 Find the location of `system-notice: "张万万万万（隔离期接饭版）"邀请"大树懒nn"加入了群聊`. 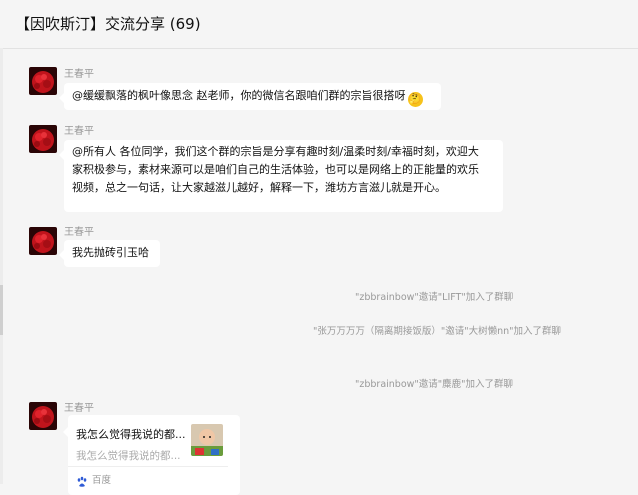

system-notice: "张万万万万（隔离期接饭版）"邀请"大树懒nn"加入了群聊 is located at coordinates (437, 331).